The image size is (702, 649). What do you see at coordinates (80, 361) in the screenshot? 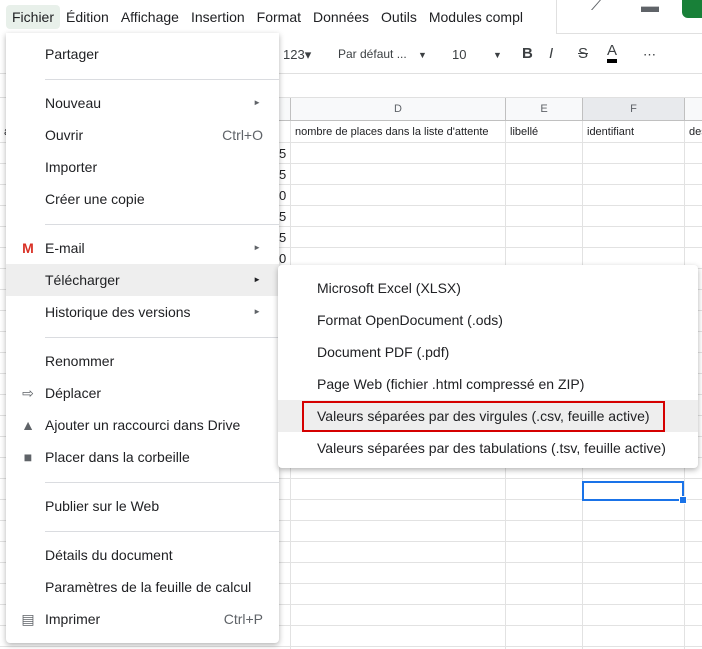
I see `menu-item-label: Renommer` at bounding box center [80, 361].